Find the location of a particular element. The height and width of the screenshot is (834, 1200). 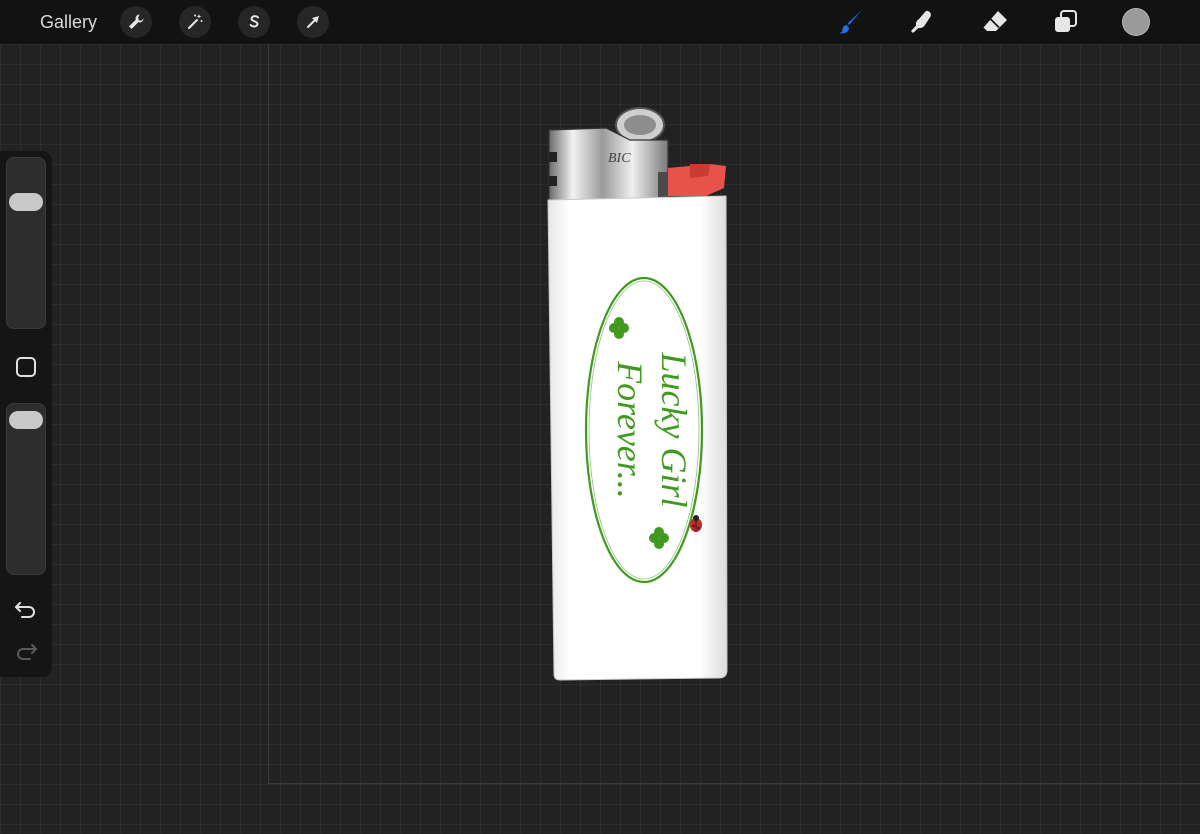

color-picker-button is located at coordinates (1136, 22).